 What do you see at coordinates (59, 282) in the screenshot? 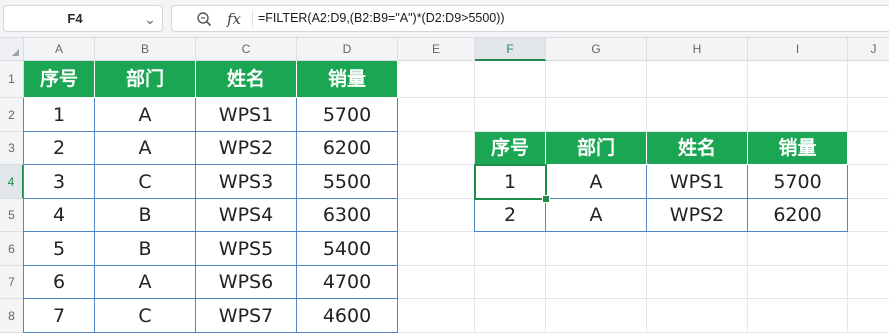
I see `source-table-data-cell: 6` at bounding box center [59, 282].